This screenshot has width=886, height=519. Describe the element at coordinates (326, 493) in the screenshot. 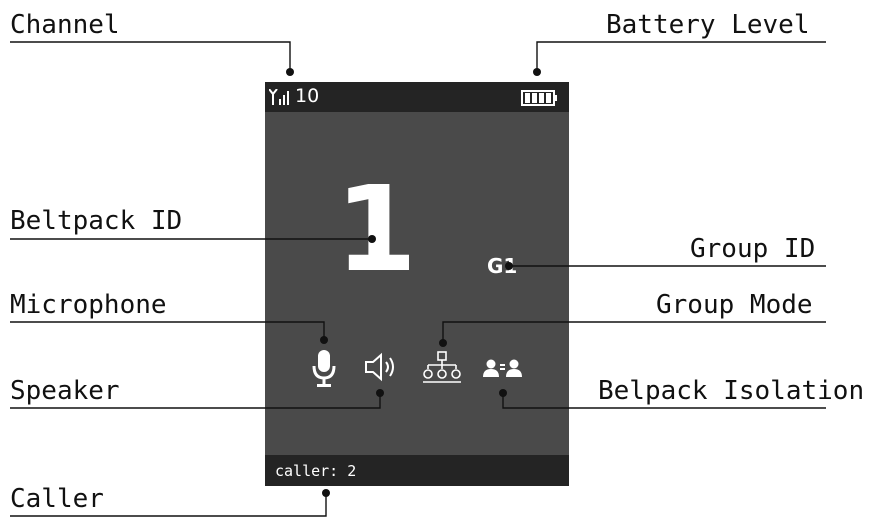

I see `caller-dot` at that location.